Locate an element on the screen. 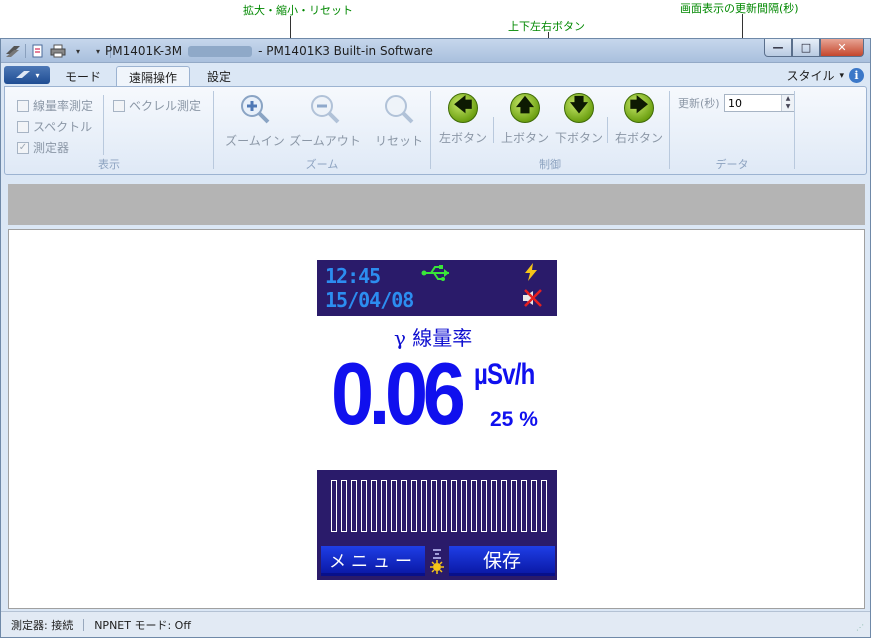 This screenshot has height=638, width=871. style-menu: スタイル ▾ i is located at coordinates (825, 75).